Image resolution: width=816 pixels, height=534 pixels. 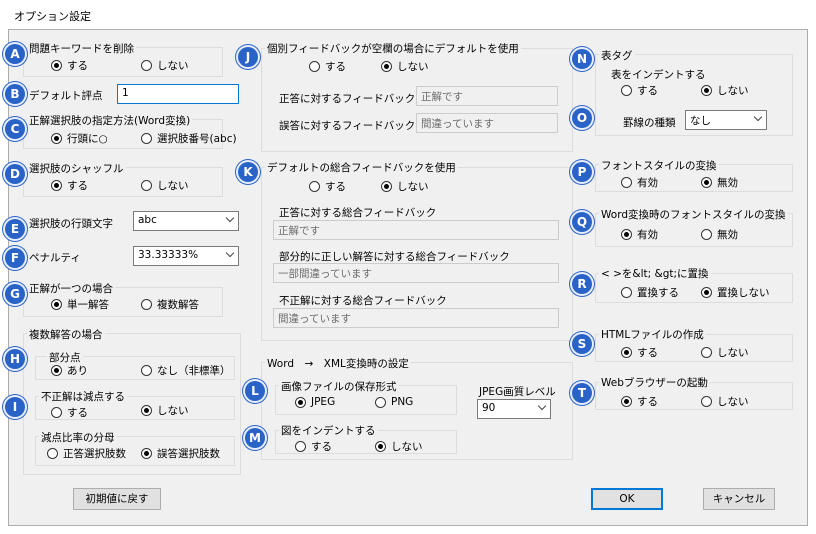 I want to click on indent-table-title: 表をインデントする, so click(x=658, y=75).